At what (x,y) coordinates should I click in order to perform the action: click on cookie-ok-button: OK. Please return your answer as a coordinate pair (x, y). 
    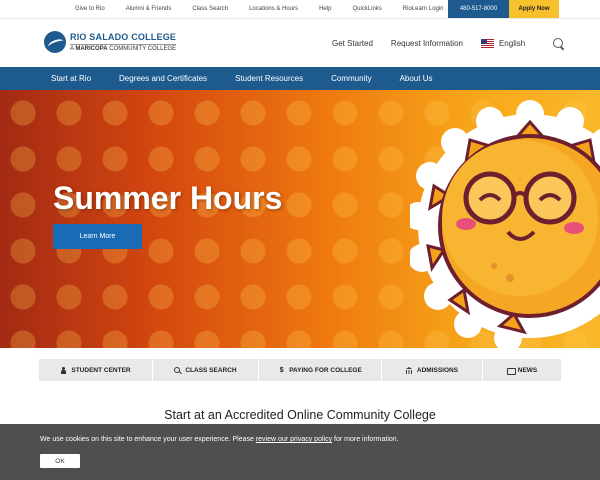
    Looking at the image, I should click on (60, 461).